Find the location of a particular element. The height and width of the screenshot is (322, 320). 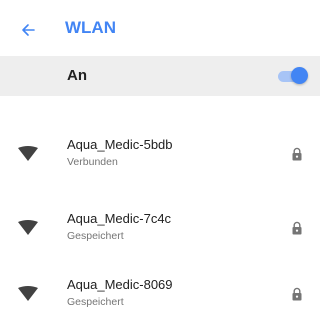

network-name: Aqua_Medic-5bdb is located at coordinates (120, 144).